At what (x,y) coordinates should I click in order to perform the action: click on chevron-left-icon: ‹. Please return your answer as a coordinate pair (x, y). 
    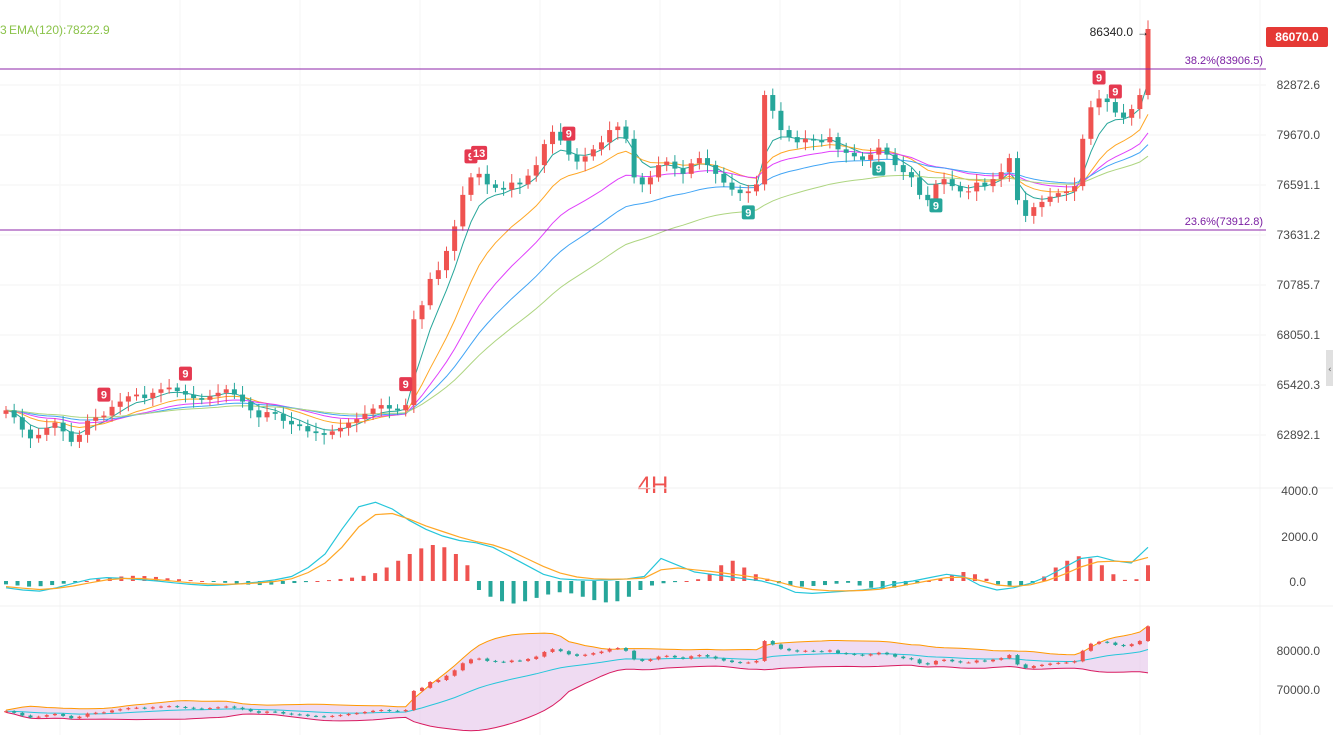
    Looking at the image, I should click on (1330, 370).